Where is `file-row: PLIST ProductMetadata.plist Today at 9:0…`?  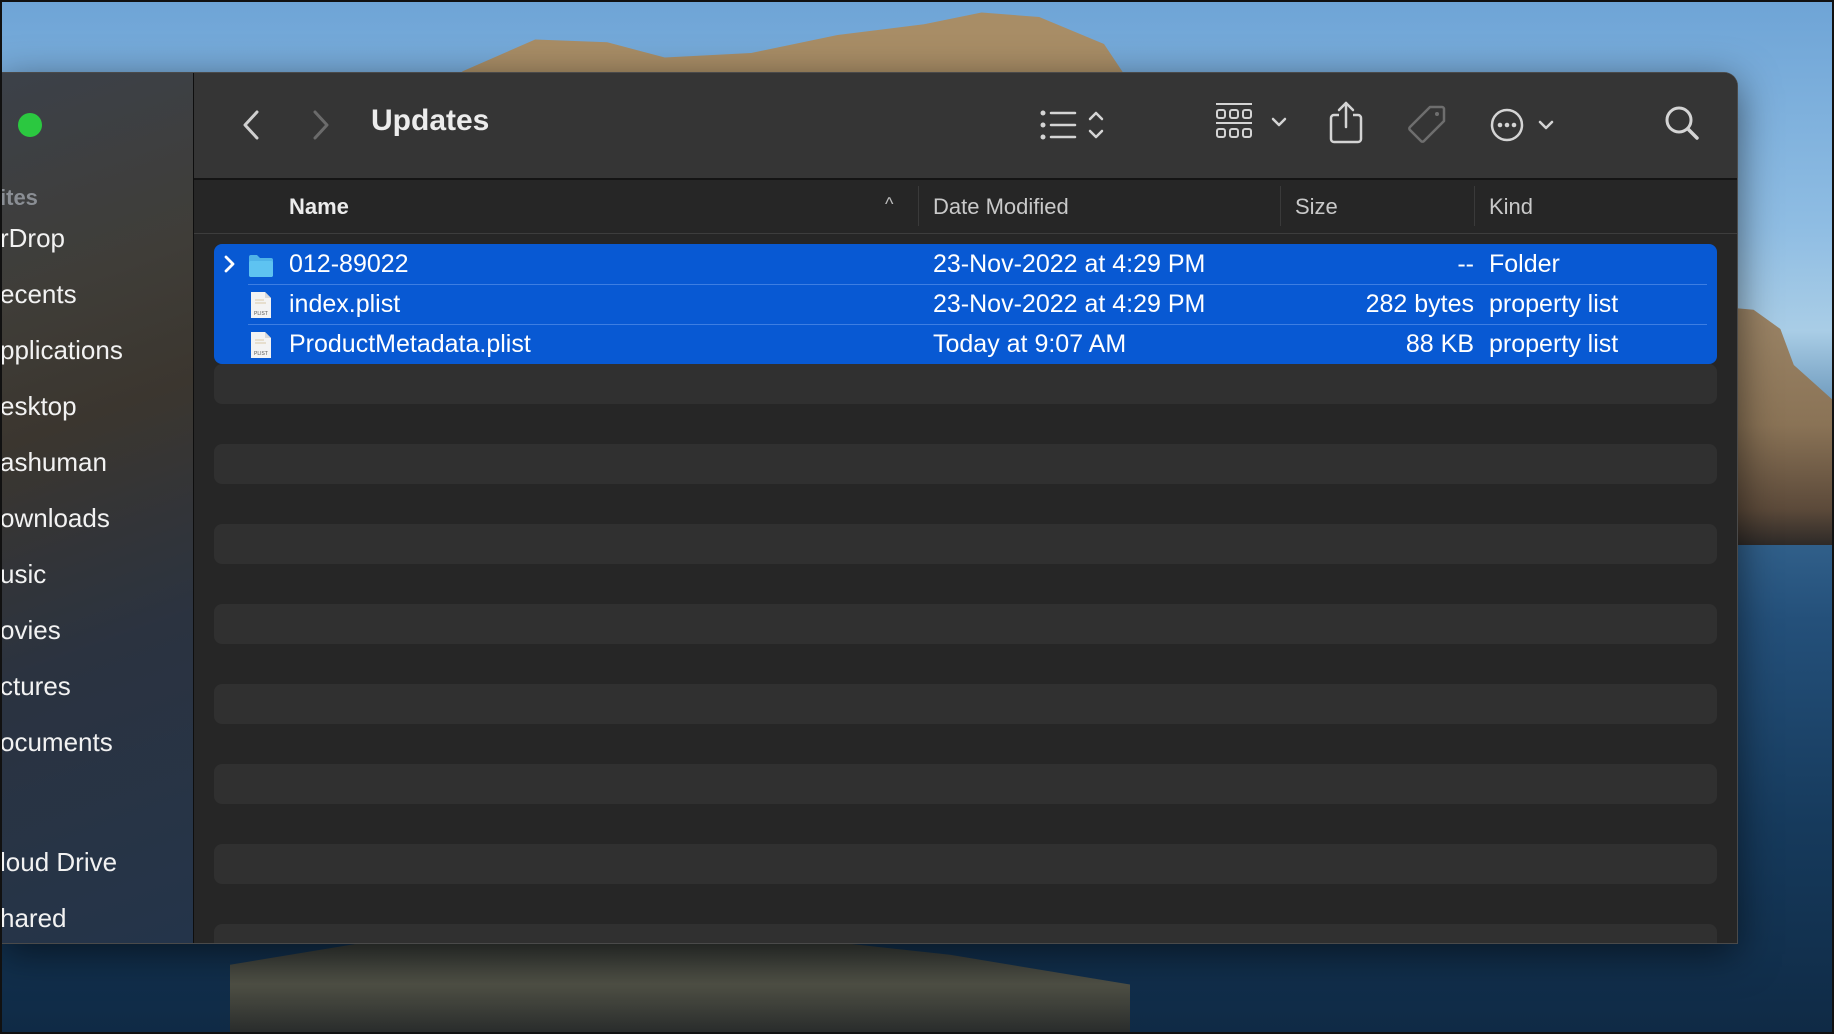
file-row: PLIST ProductMetadata.plist Today at 9:0… is located at coordinates (965, 344).